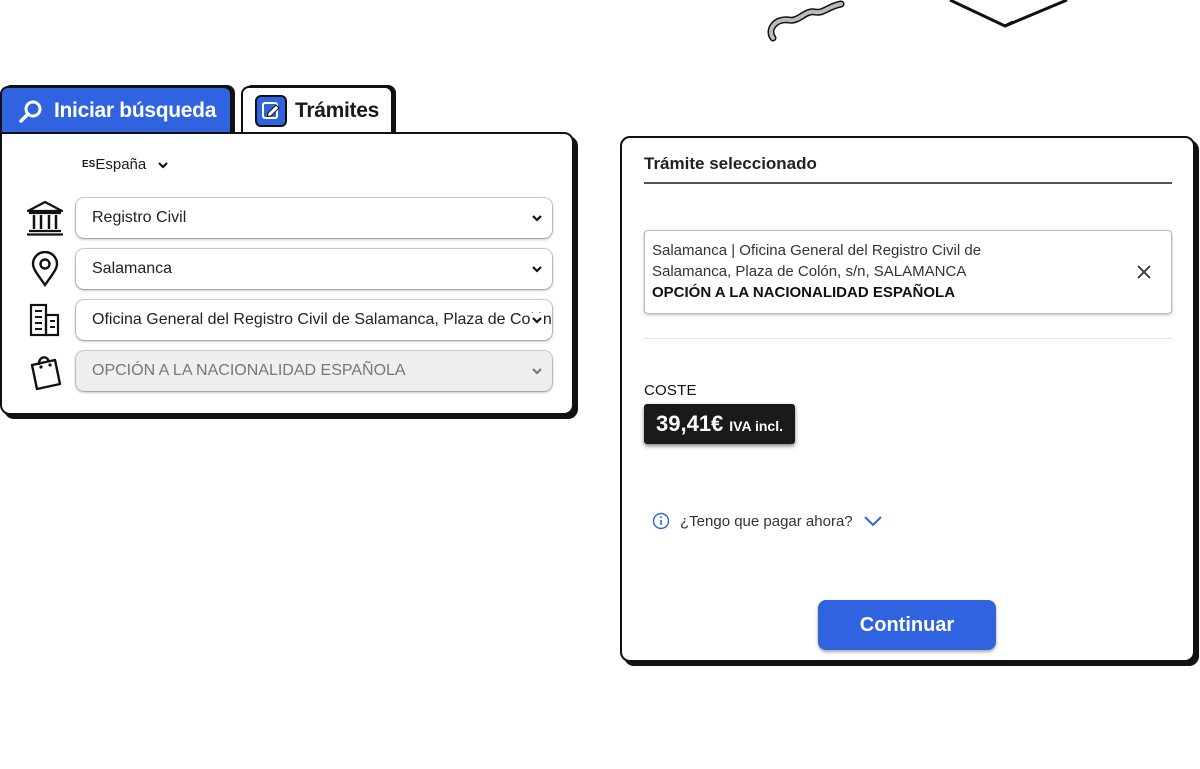 This screenshot has width=1200, height=769. Describe the element at coordinates (908, 183) in the screenshot. I see `title-divider` at that location.